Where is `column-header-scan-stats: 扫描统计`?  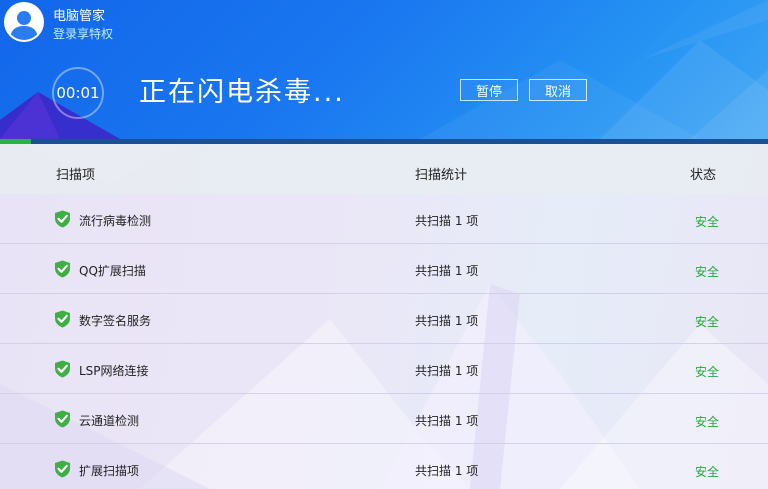
column-header-scan-stats: 扫描统计 is located at coordinates (441, 175).